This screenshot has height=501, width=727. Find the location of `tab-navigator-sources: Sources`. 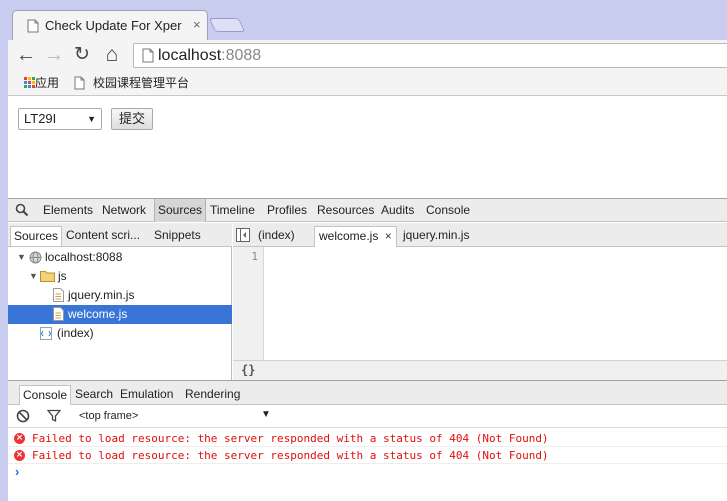

tab-navigator-sources: Sources is located at coordinates (36, 236).